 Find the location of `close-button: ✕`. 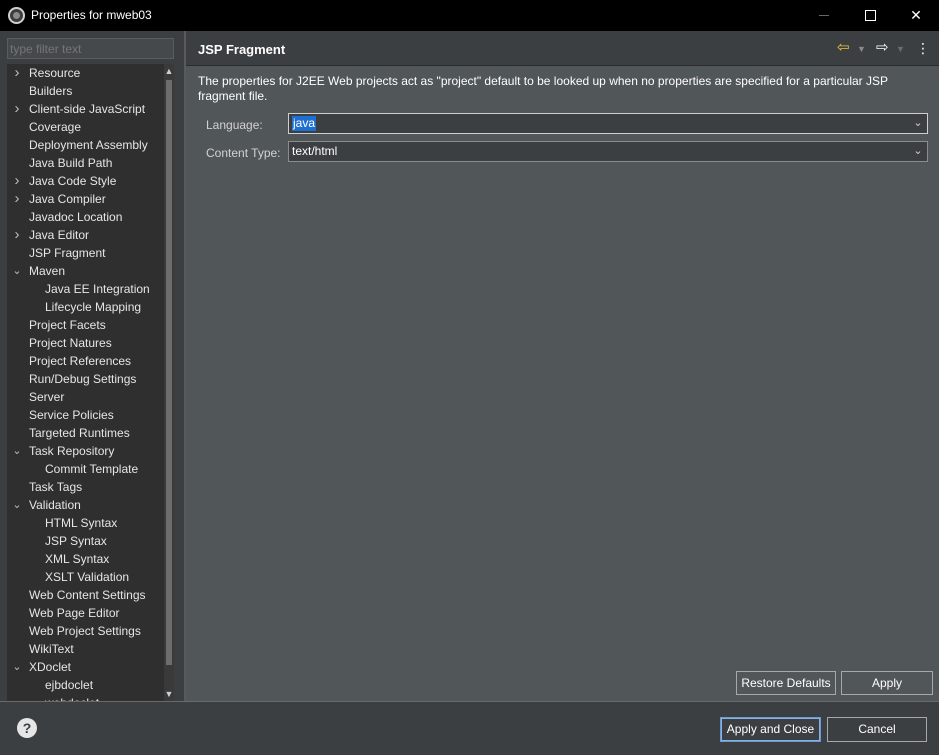

close-button: ✕ is located at coordinates (916, 15).